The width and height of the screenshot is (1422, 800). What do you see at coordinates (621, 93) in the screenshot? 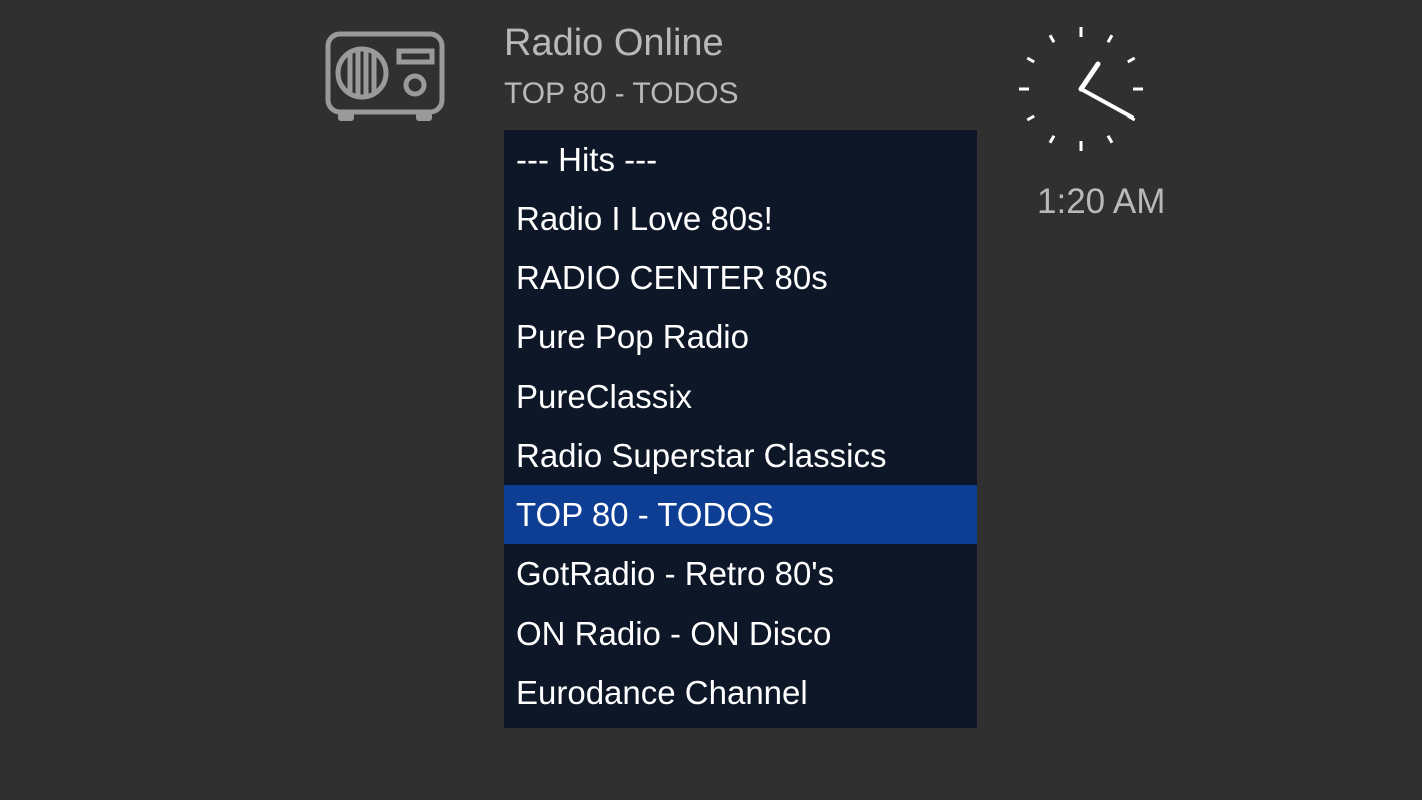
I see `now-playing-station: TOP 80 - TODOS` at bounding box center [621, 93].